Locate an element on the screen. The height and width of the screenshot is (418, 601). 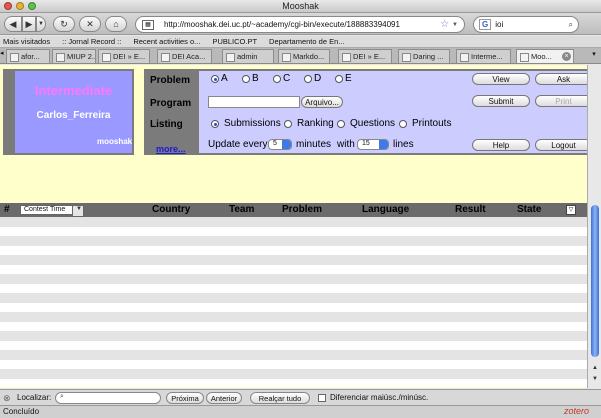
search-input: ioi is located at coordinates (531, 24).